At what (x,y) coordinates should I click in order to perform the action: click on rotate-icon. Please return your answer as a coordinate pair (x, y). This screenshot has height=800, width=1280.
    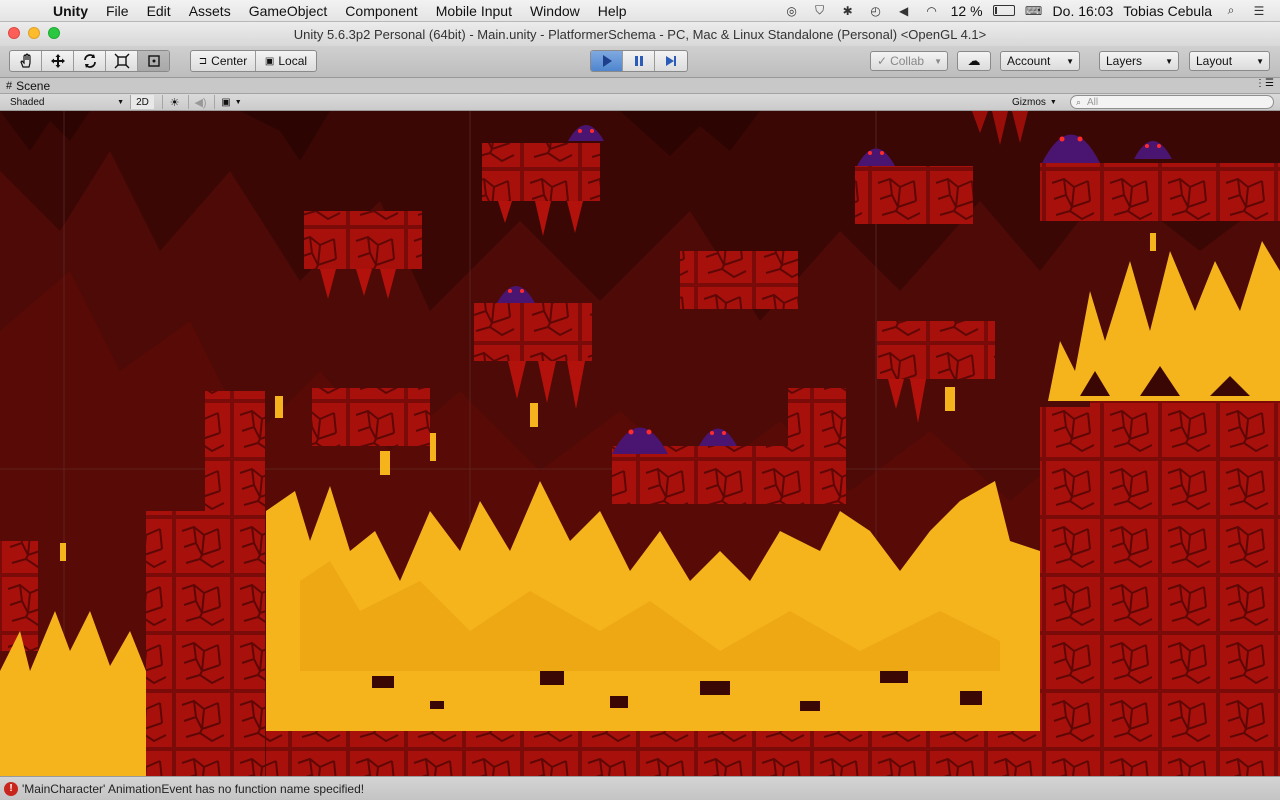
    Looking at the image, I should click on (89, 61).